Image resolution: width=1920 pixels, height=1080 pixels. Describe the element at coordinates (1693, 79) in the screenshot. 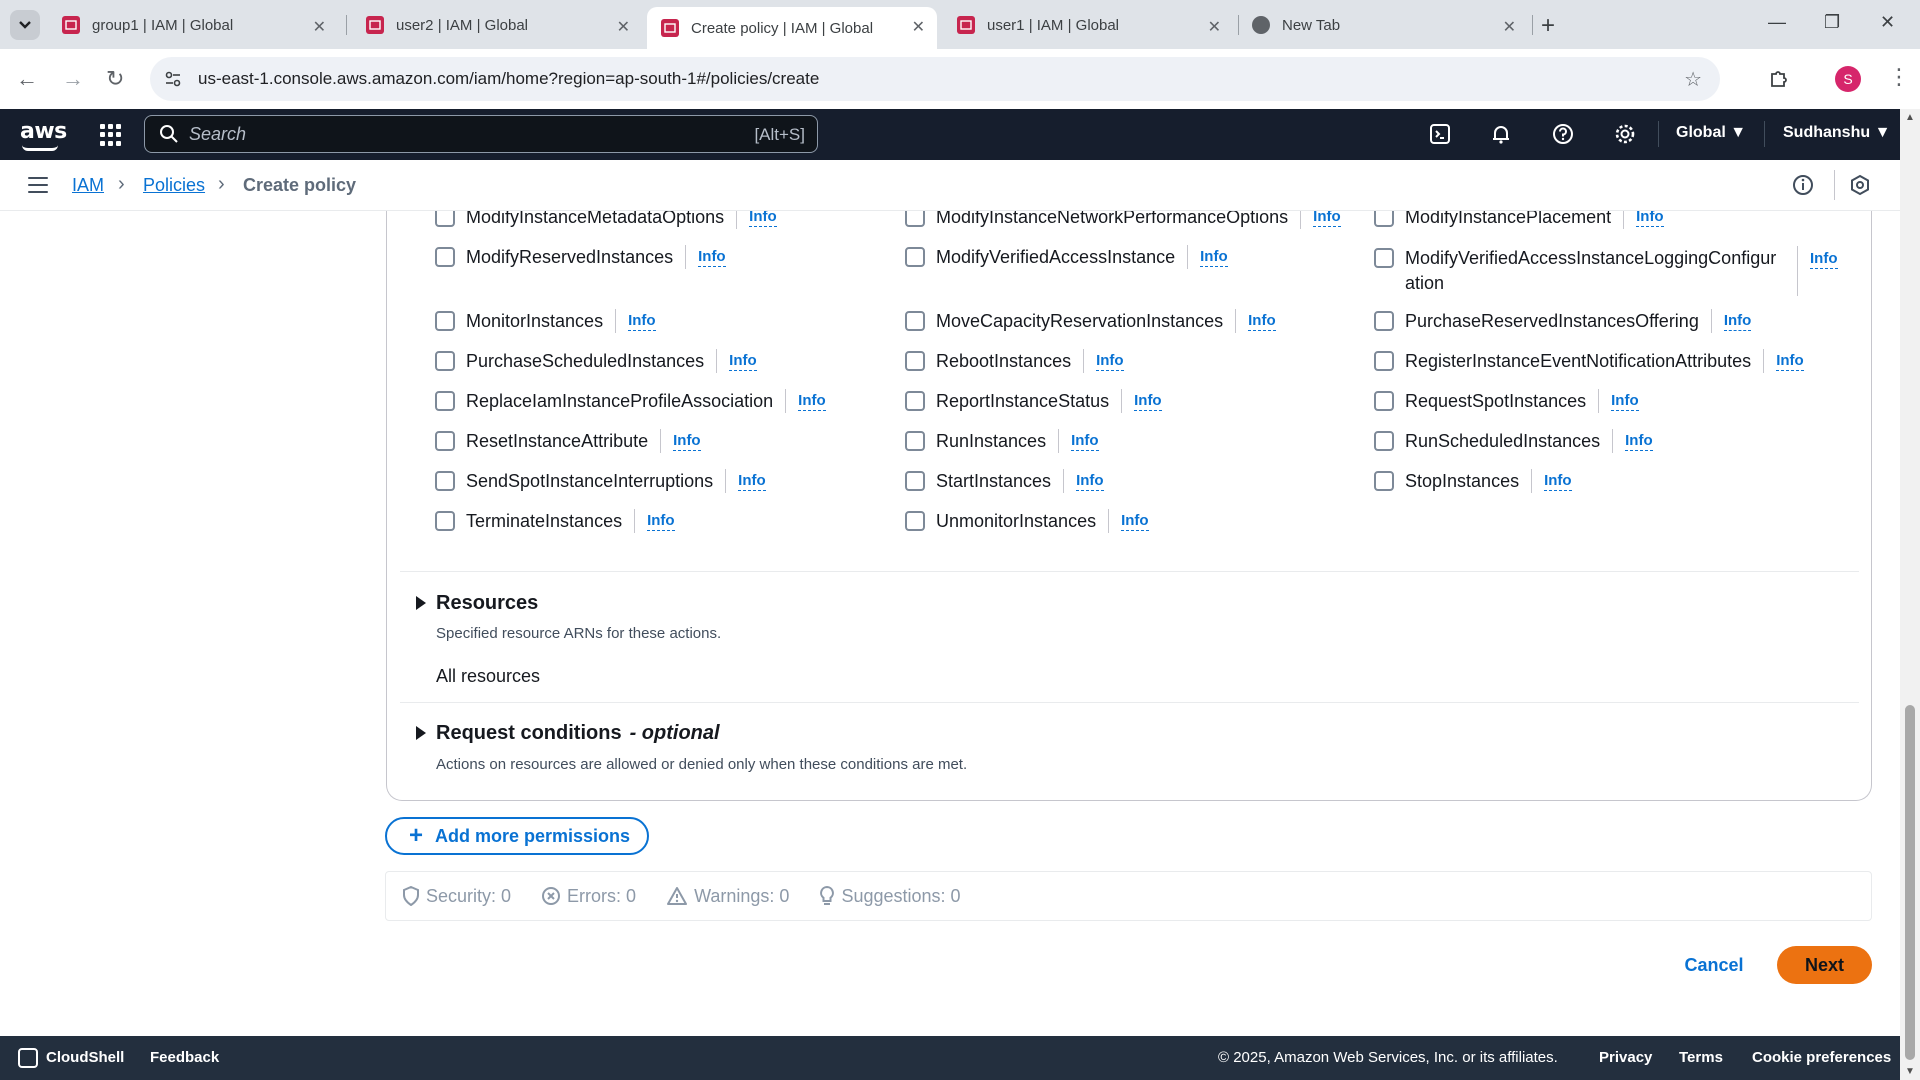

I see `bookmark-star-icon: ☆` at that location.